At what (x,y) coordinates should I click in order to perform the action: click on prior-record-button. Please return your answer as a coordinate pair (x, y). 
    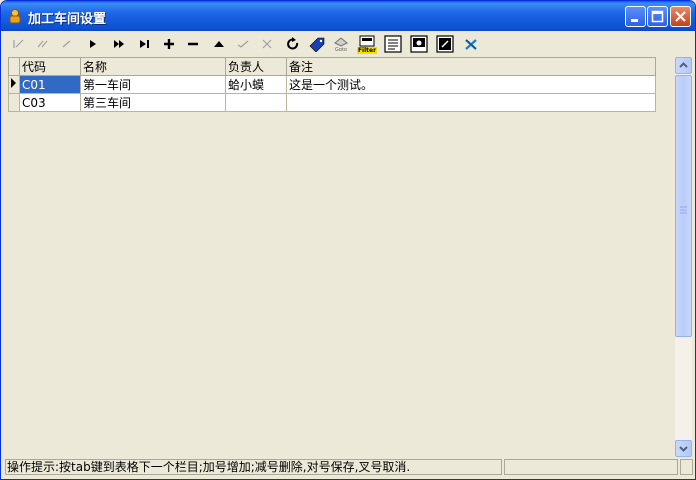
    Looking at the image, I should click on (67, 44).